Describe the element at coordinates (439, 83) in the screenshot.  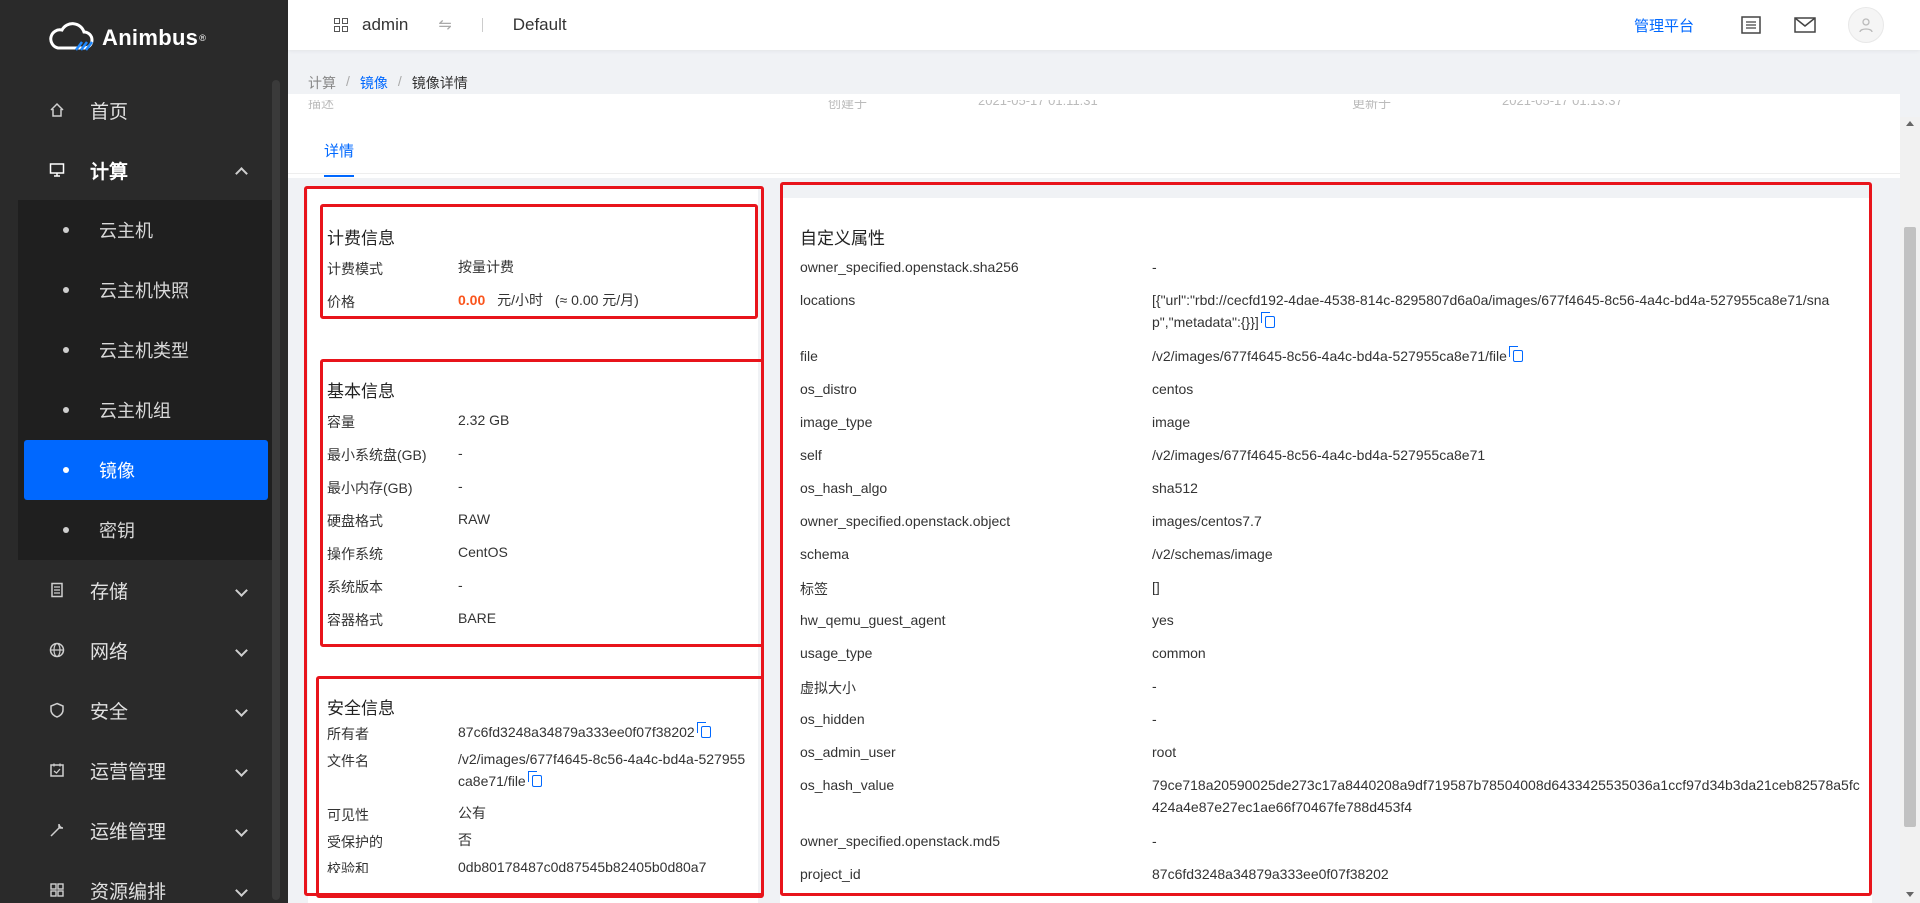
I see `breadcrumb-image-detail: 镜像详情` at that location.